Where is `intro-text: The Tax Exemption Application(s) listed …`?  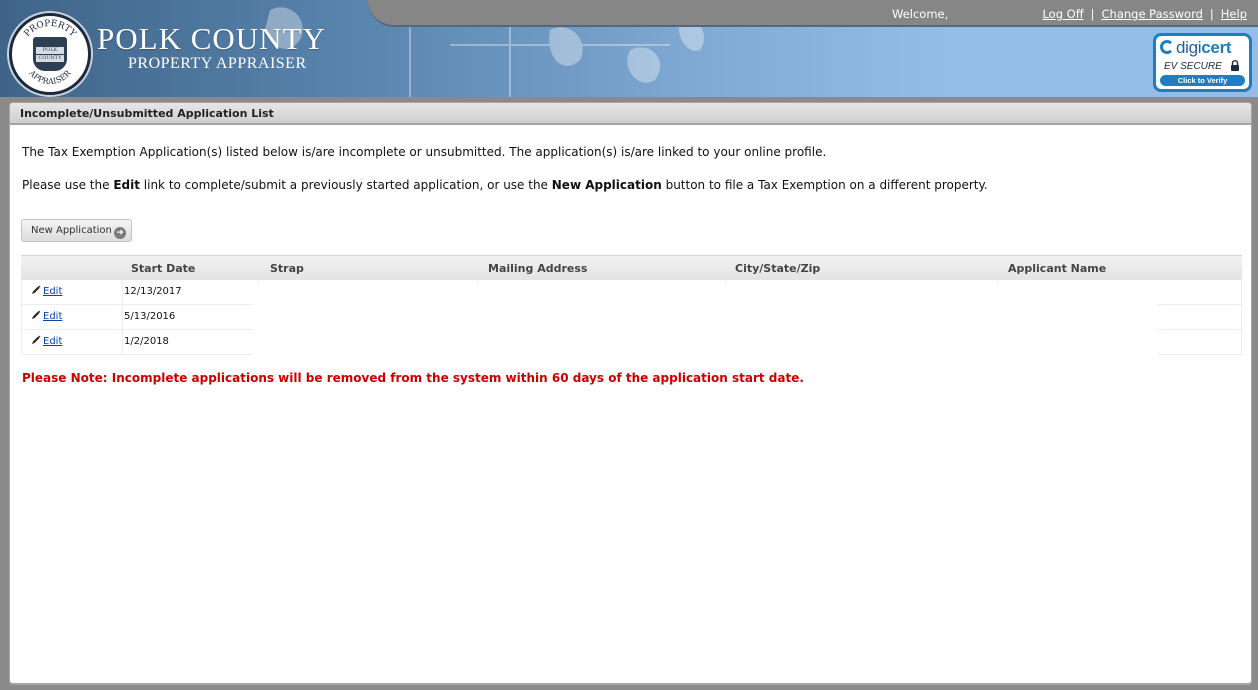
intro-text: The Tax Exemption Application(s) listed … is located at coordinates (424, 152).